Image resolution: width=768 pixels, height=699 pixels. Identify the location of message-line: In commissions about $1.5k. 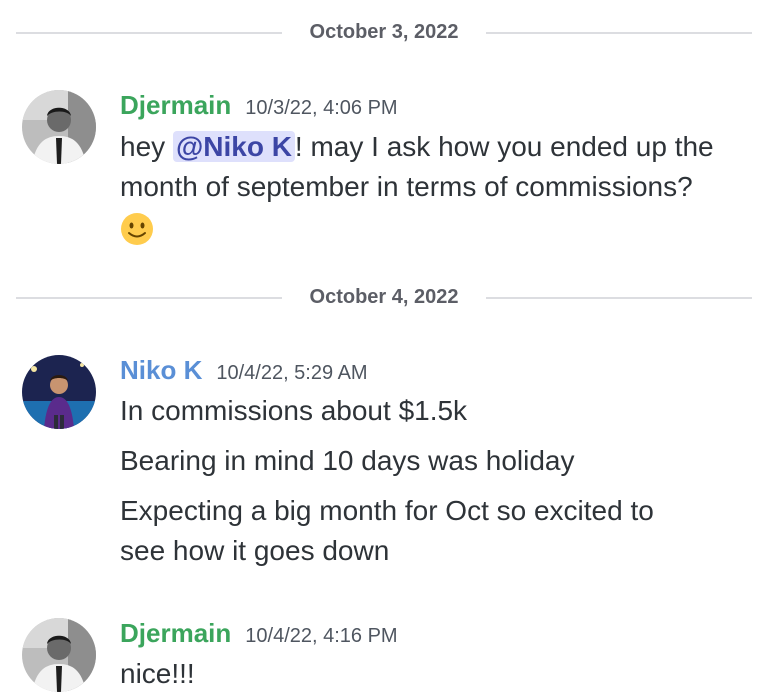
(294, 410).